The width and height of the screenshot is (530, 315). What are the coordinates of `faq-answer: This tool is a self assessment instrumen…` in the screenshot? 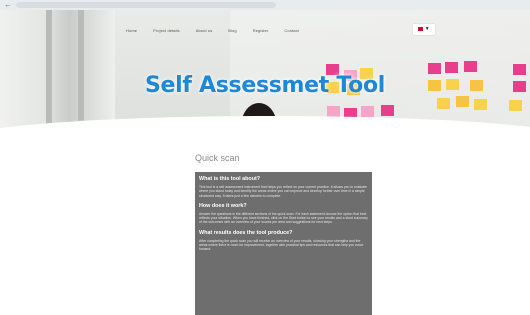 It's located at (283, 191).